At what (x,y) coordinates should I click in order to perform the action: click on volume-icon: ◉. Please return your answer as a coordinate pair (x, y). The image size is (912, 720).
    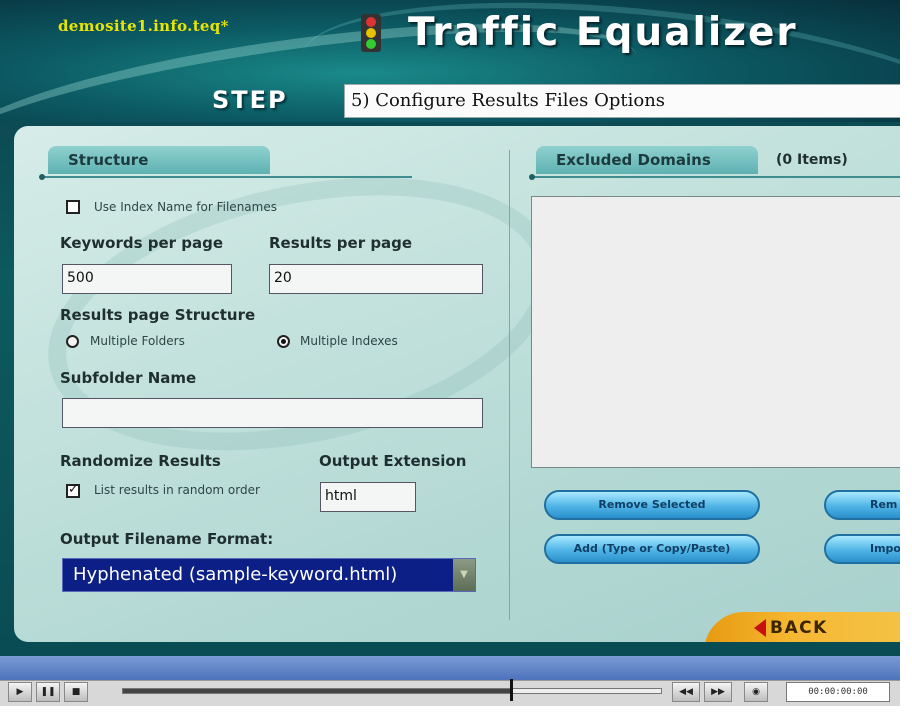
    Looking at the image, I should click on (756, 692).